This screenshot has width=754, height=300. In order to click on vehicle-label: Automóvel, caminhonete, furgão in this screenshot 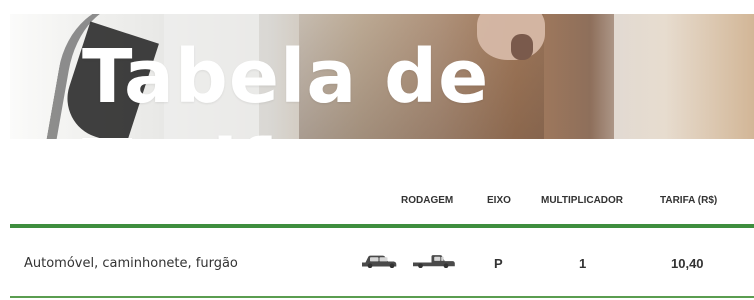, I will do `click(131, 263)`.